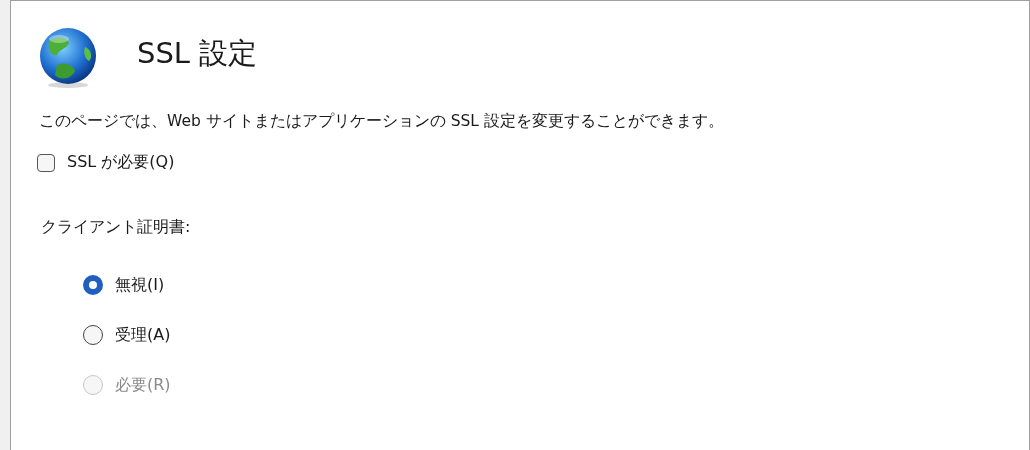 The height and width of the screenshot is (450, 1030). What do you see at coordinates (116, 227) in the screenshot?
I see `client-certificates-label: クライアント証明書:` at bounding box center [116, 227].